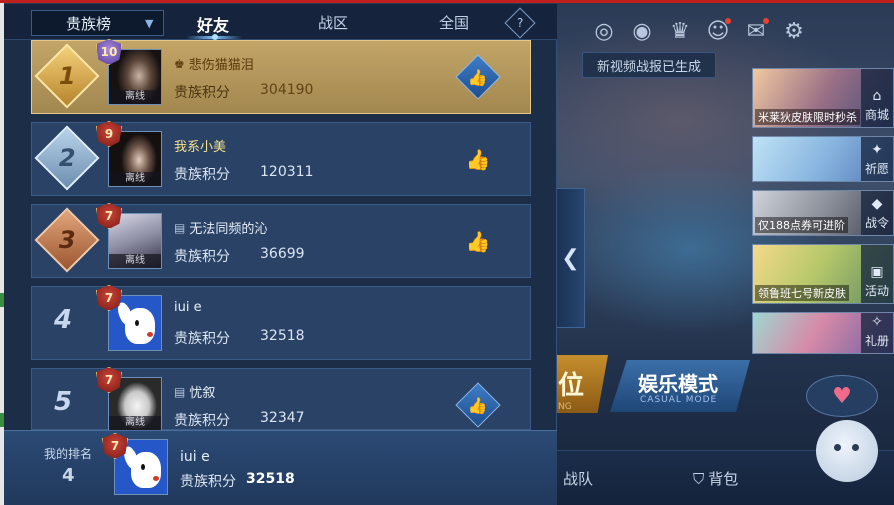 This screenshot has height=505, width=894. I want to click on team-button: 战队, so click(578, 478).